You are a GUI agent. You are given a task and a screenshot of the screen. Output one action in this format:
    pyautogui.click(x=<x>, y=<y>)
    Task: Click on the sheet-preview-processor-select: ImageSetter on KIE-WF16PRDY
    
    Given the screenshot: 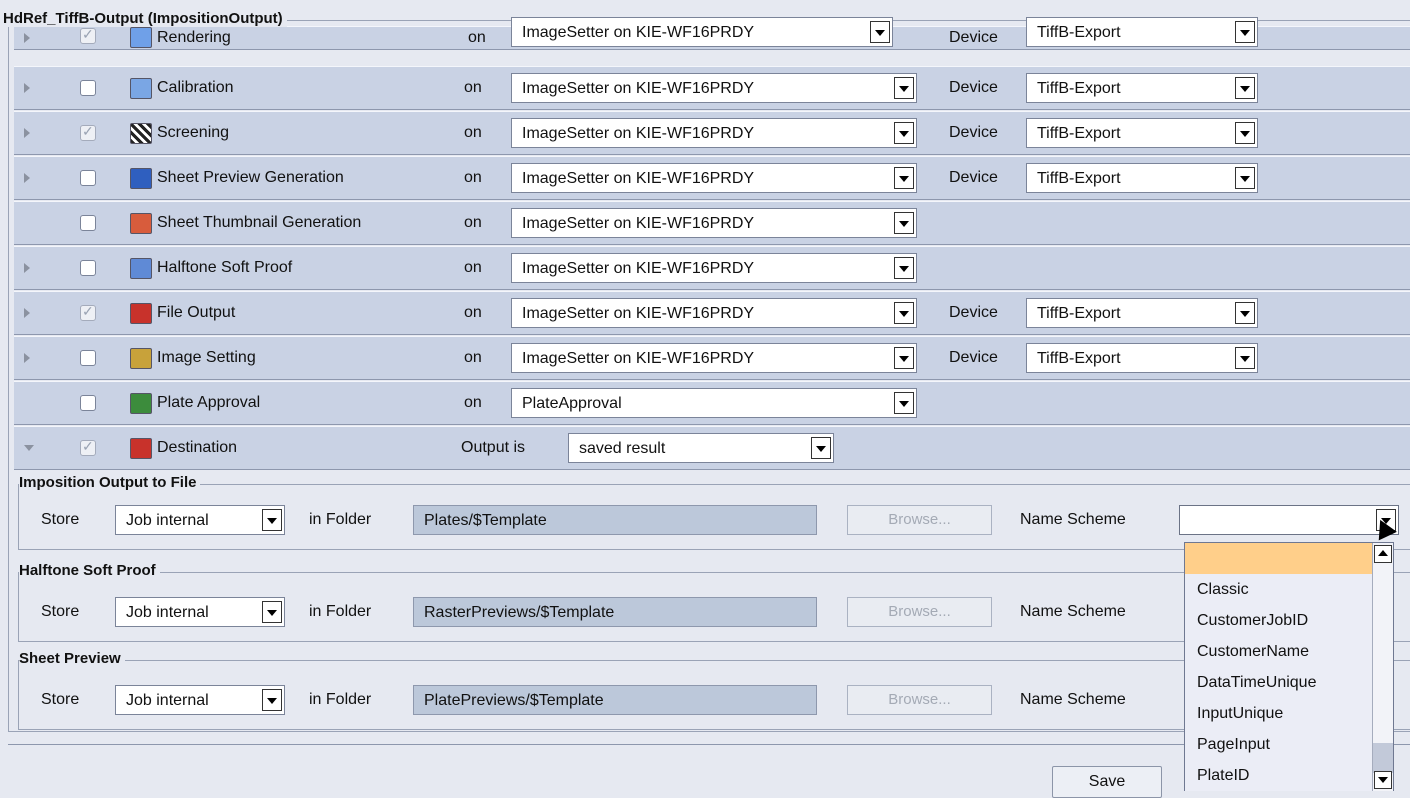 What is the action you would take?
    pyautogui.click(x=714, y=178)
    